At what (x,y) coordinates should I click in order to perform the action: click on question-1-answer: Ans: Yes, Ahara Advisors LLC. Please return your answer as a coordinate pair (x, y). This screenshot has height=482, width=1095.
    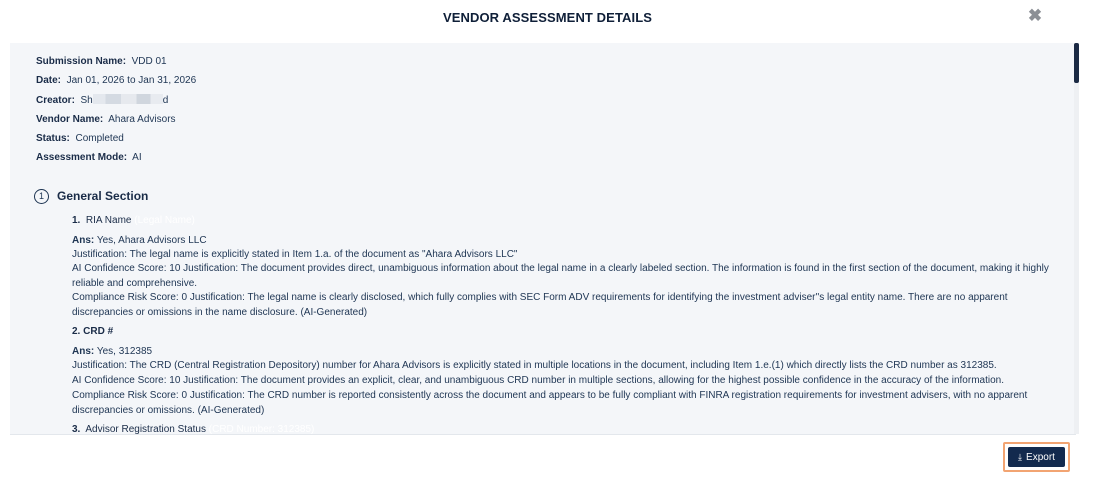
    Looking at the image, I should click on (139, 240).